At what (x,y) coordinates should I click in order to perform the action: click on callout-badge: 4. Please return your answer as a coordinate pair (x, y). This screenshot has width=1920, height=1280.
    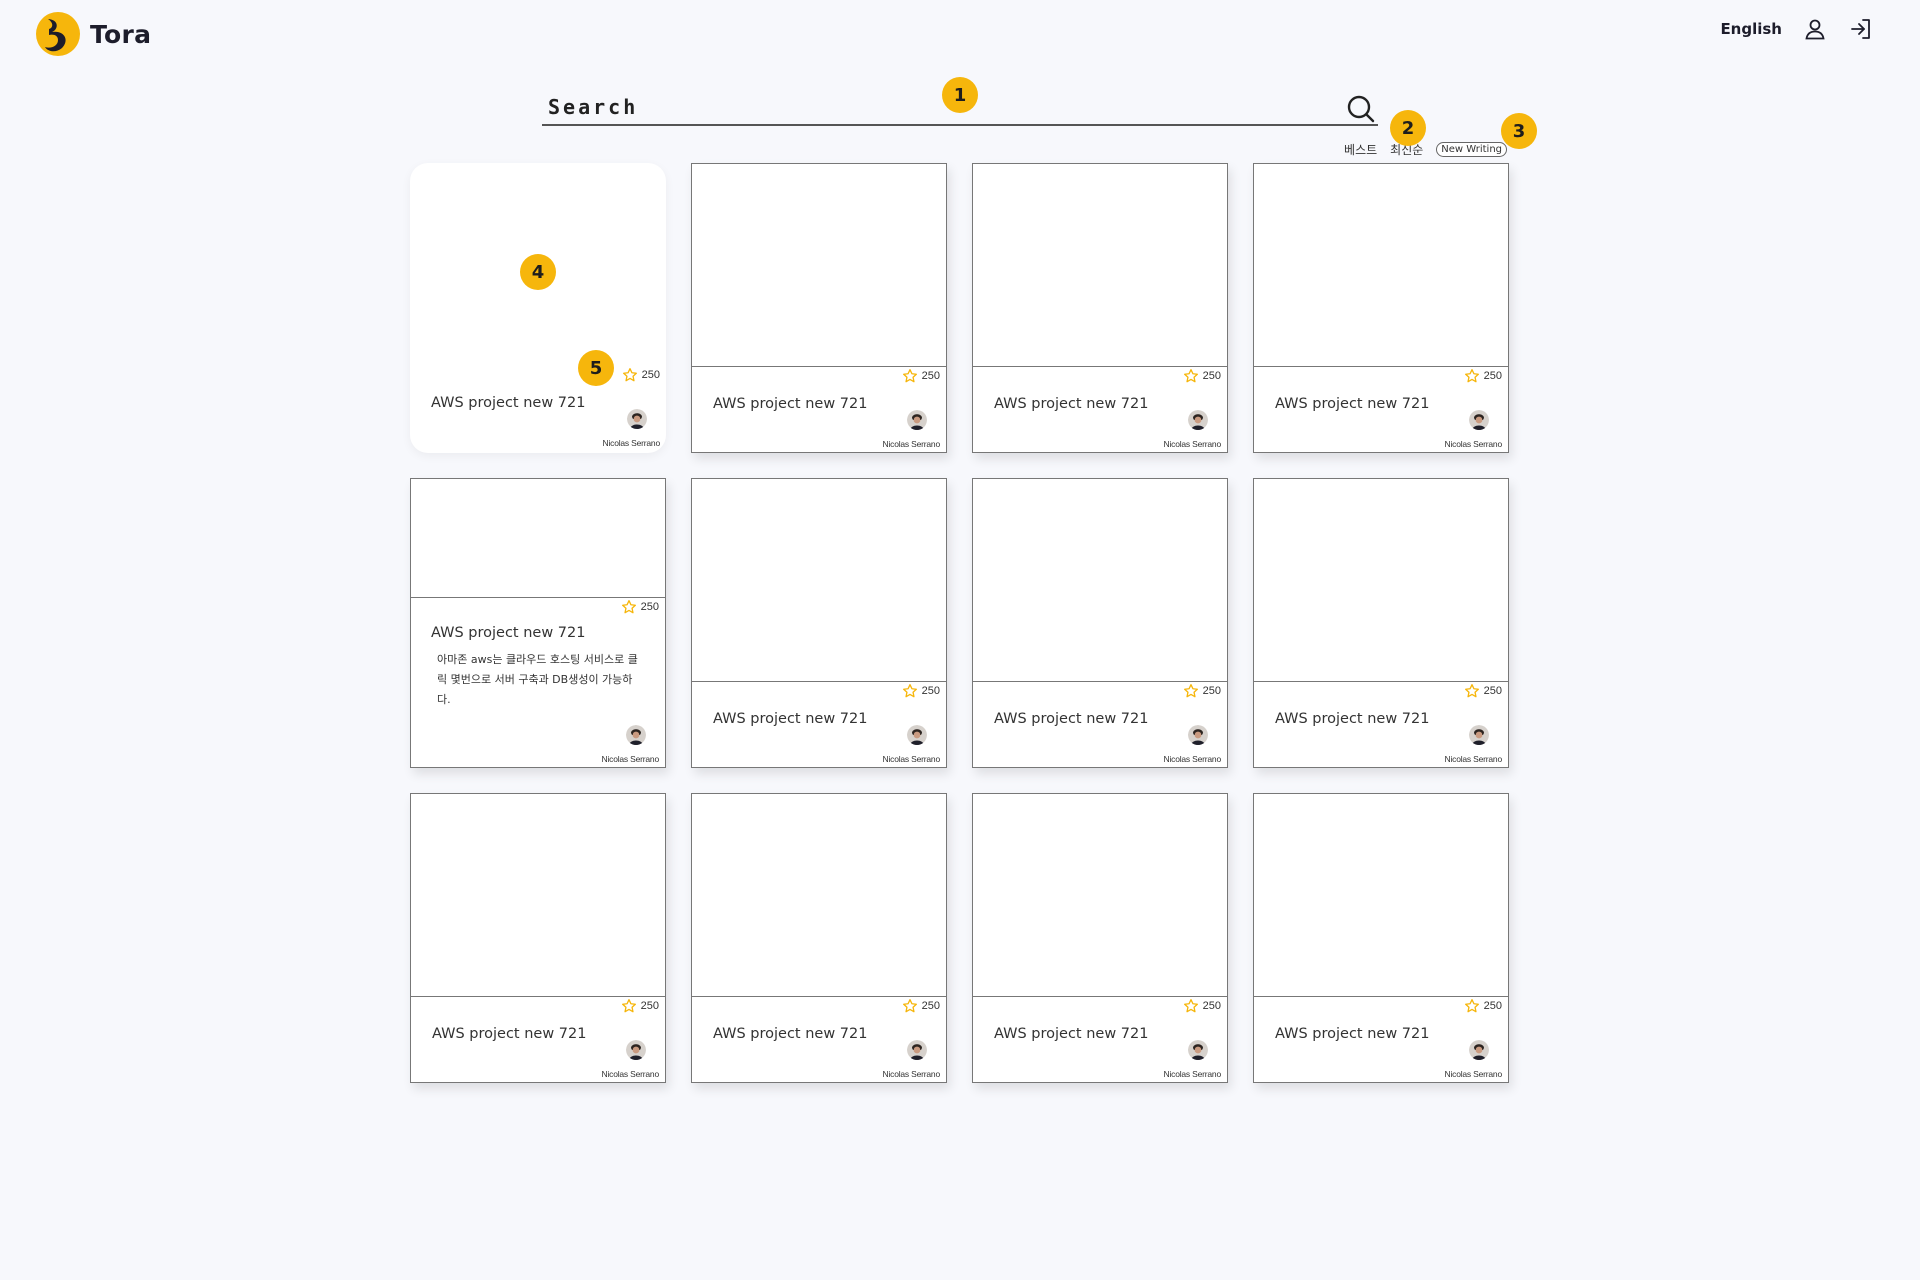
    Looking at the image, I should click on (538, 272).